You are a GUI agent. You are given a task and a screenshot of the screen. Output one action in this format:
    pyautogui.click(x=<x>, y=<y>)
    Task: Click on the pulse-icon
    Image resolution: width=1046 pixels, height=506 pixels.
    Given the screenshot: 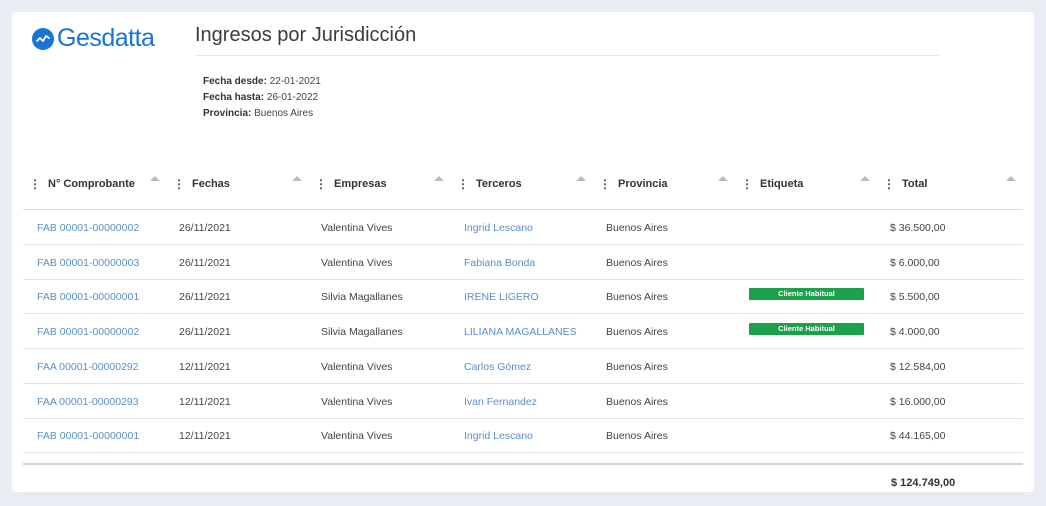 What is the action you would take?
    pyautogui.click(x=43, y=38)
    